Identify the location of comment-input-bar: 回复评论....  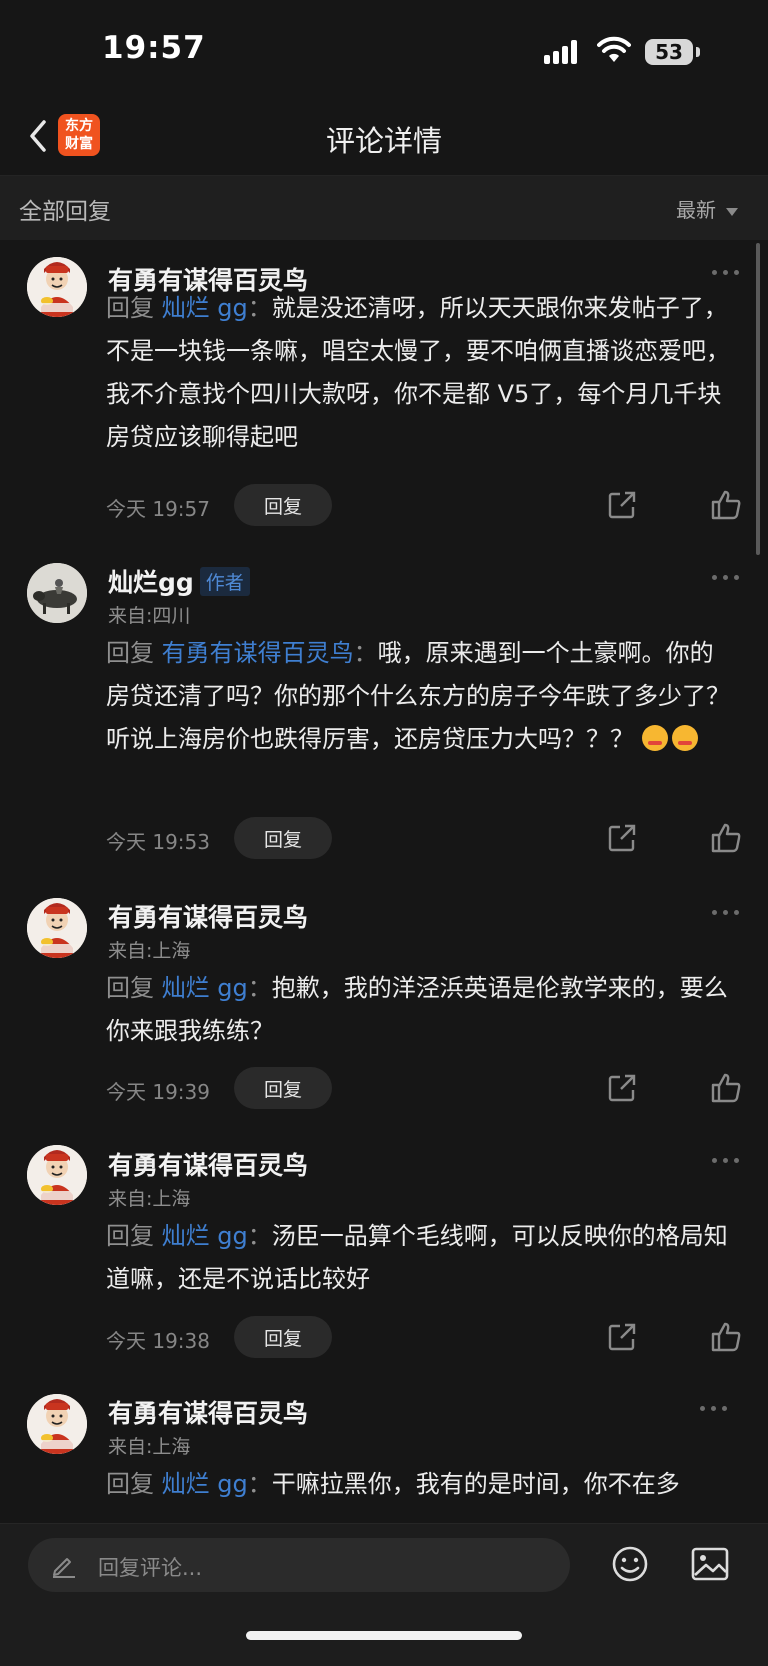
(384, 1594).